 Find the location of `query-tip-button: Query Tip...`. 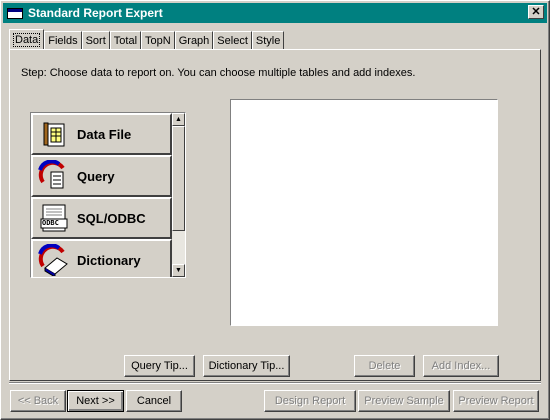

query-tip-button: Query Tip... is located at coordinates (159, 366).